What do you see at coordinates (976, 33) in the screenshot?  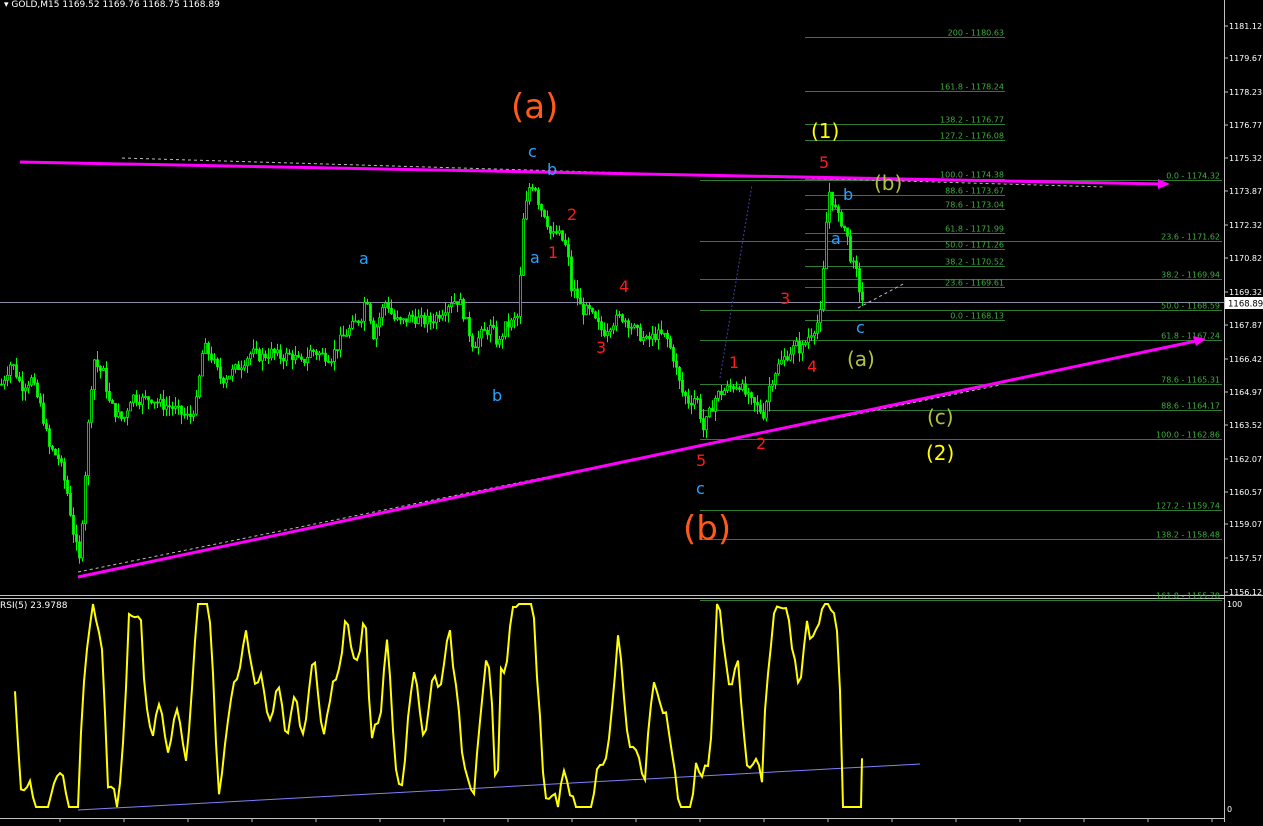 I see `fib-level-label: 200 - 1180.63` at bounding box center [976, 33].